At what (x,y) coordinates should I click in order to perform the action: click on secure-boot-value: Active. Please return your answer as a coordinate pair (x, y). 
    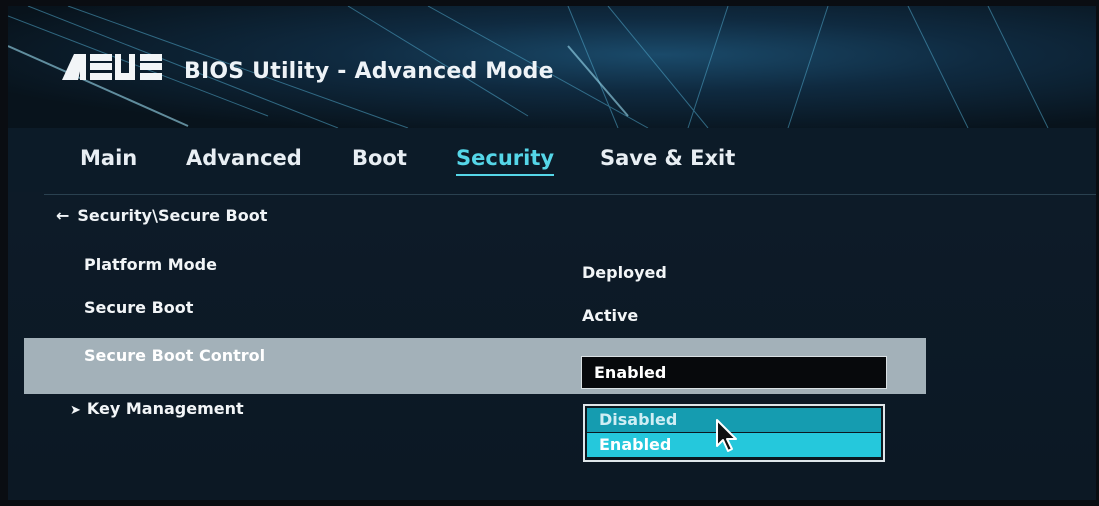
    Looking at the image, I should click on (610, 315).